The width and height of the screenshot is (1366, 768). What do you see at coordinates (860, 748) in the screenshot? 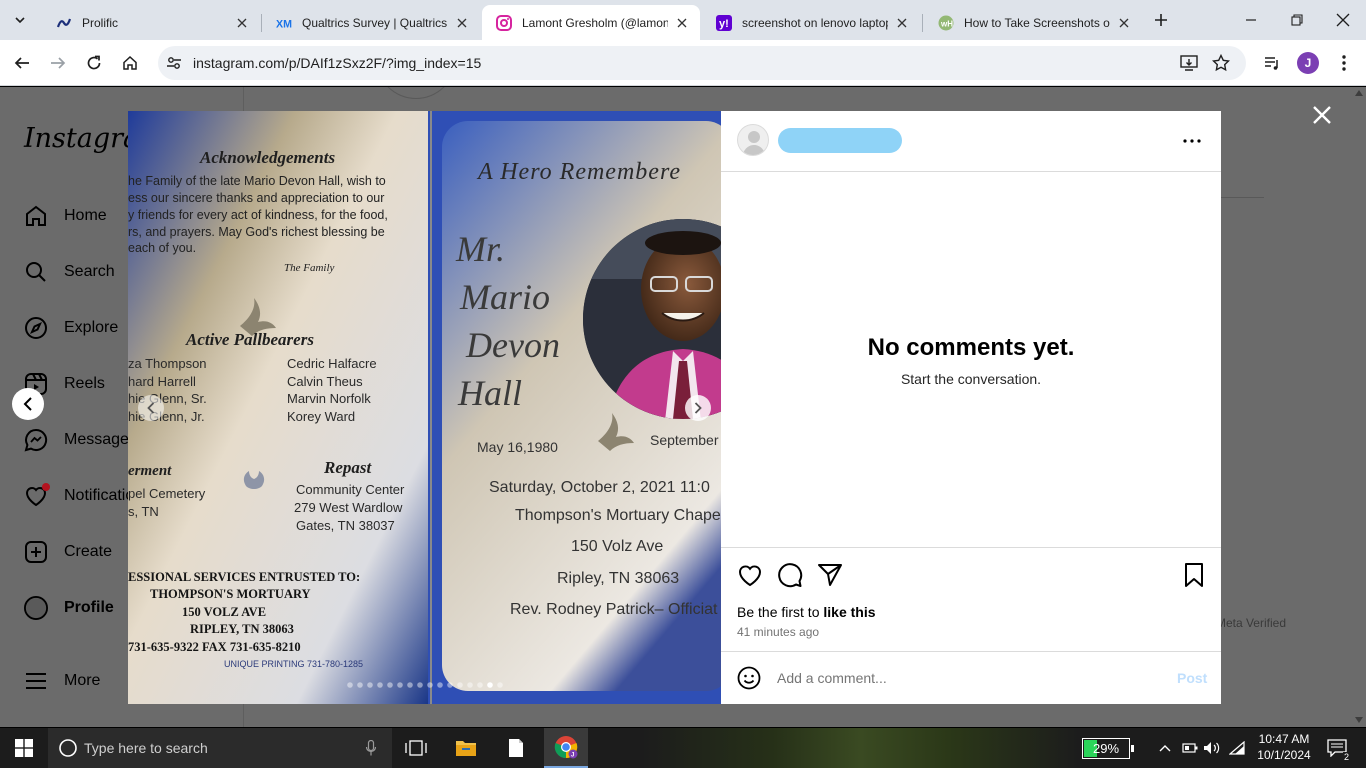
I see `taskbar-wallpaper` at bounding box center [860, 748].